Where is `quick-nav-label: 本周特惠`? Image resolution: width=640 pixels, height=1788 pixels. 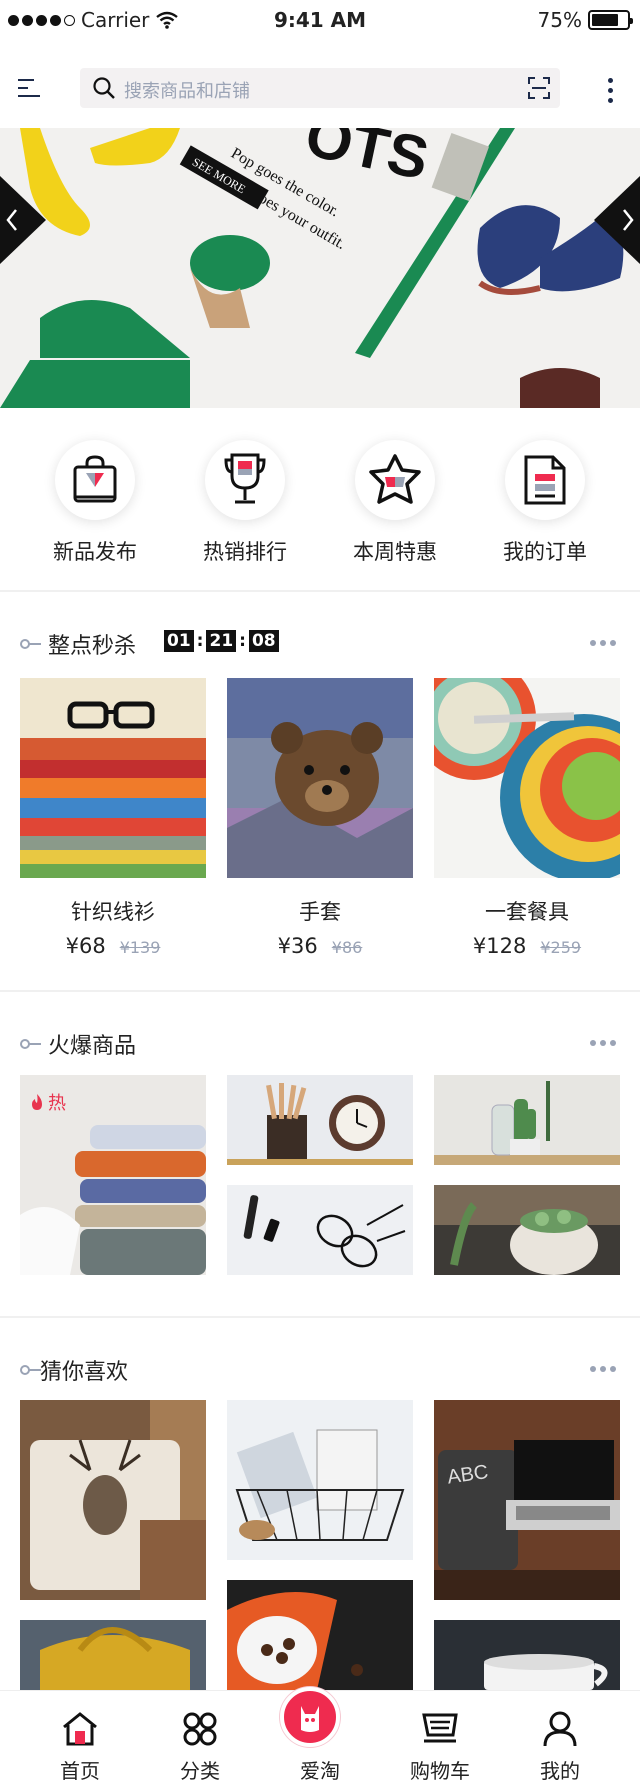 quick-nav-label: 本周特惠 is located at coordinates (395, 552).